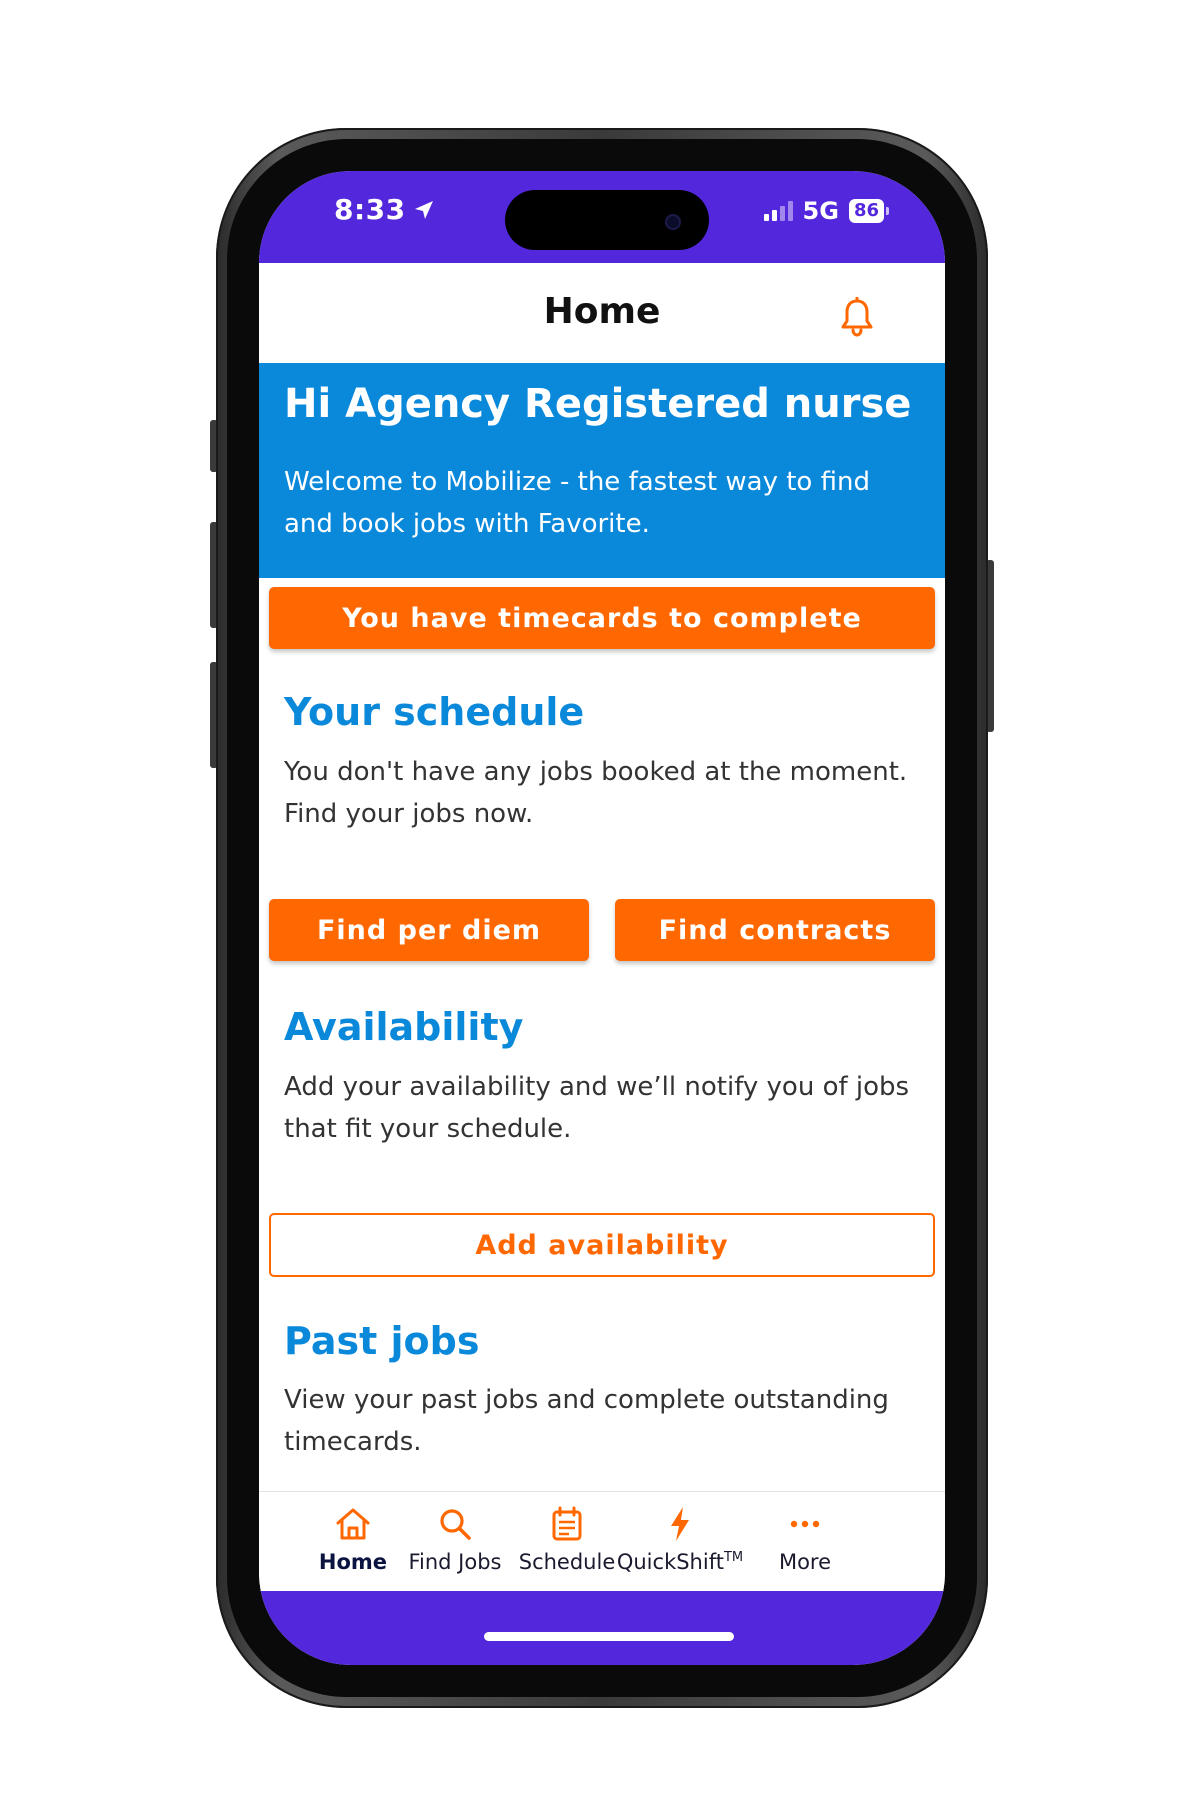 The height and width of the screenshot is (1800, 1200). I want to click on tab-more-label: More, so click(805, 1562).